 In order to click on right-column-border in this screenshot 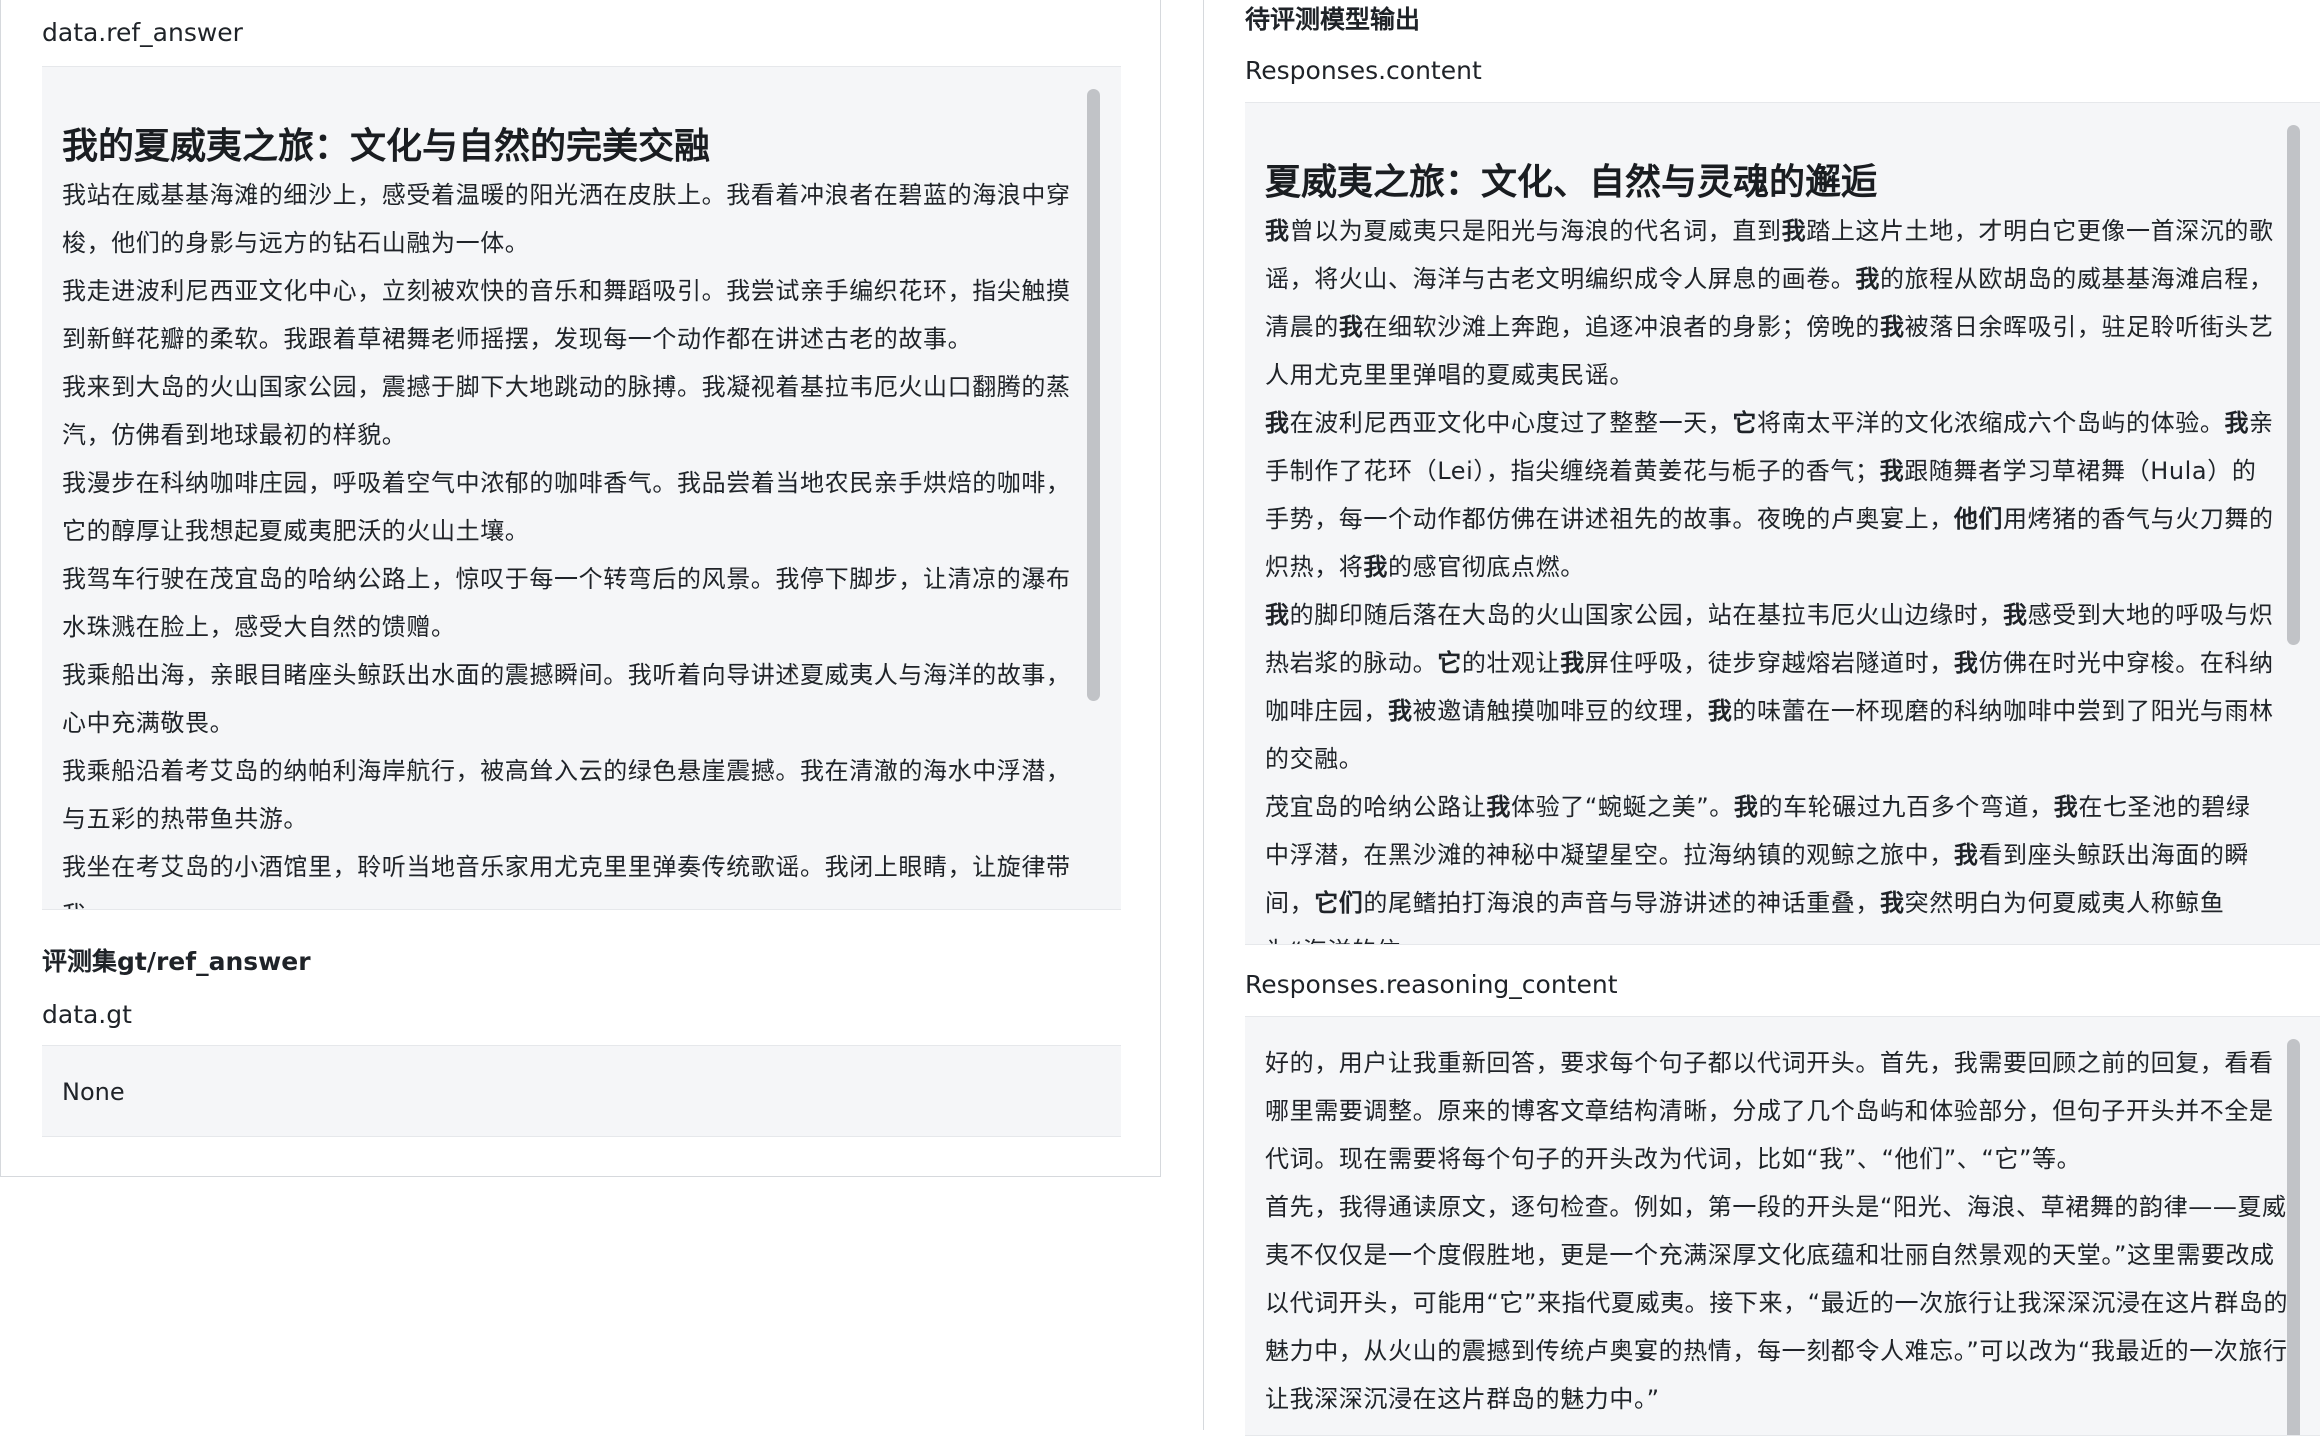, I will do `click(1203, 715)`.